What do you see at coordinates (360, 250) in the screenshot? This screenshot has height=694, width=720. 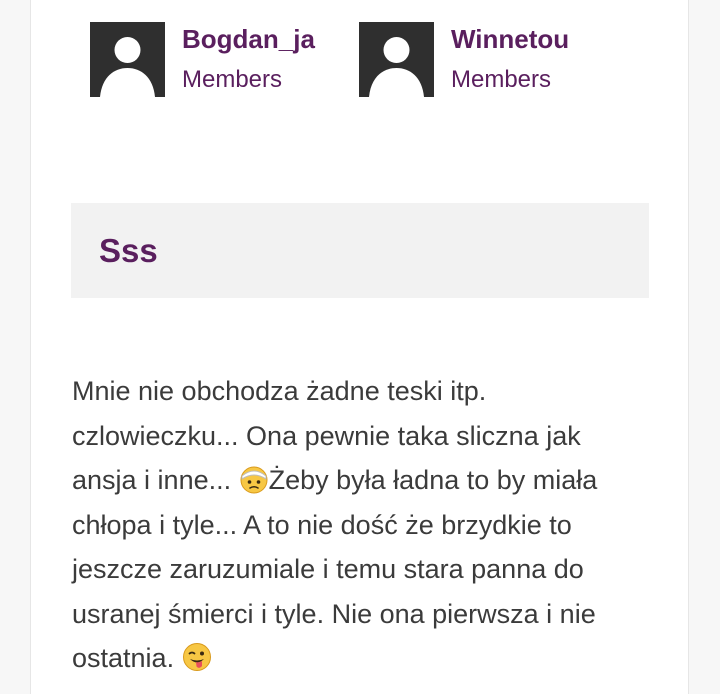 I see `post-title-box: Sss` at bounding box center [360, 250].